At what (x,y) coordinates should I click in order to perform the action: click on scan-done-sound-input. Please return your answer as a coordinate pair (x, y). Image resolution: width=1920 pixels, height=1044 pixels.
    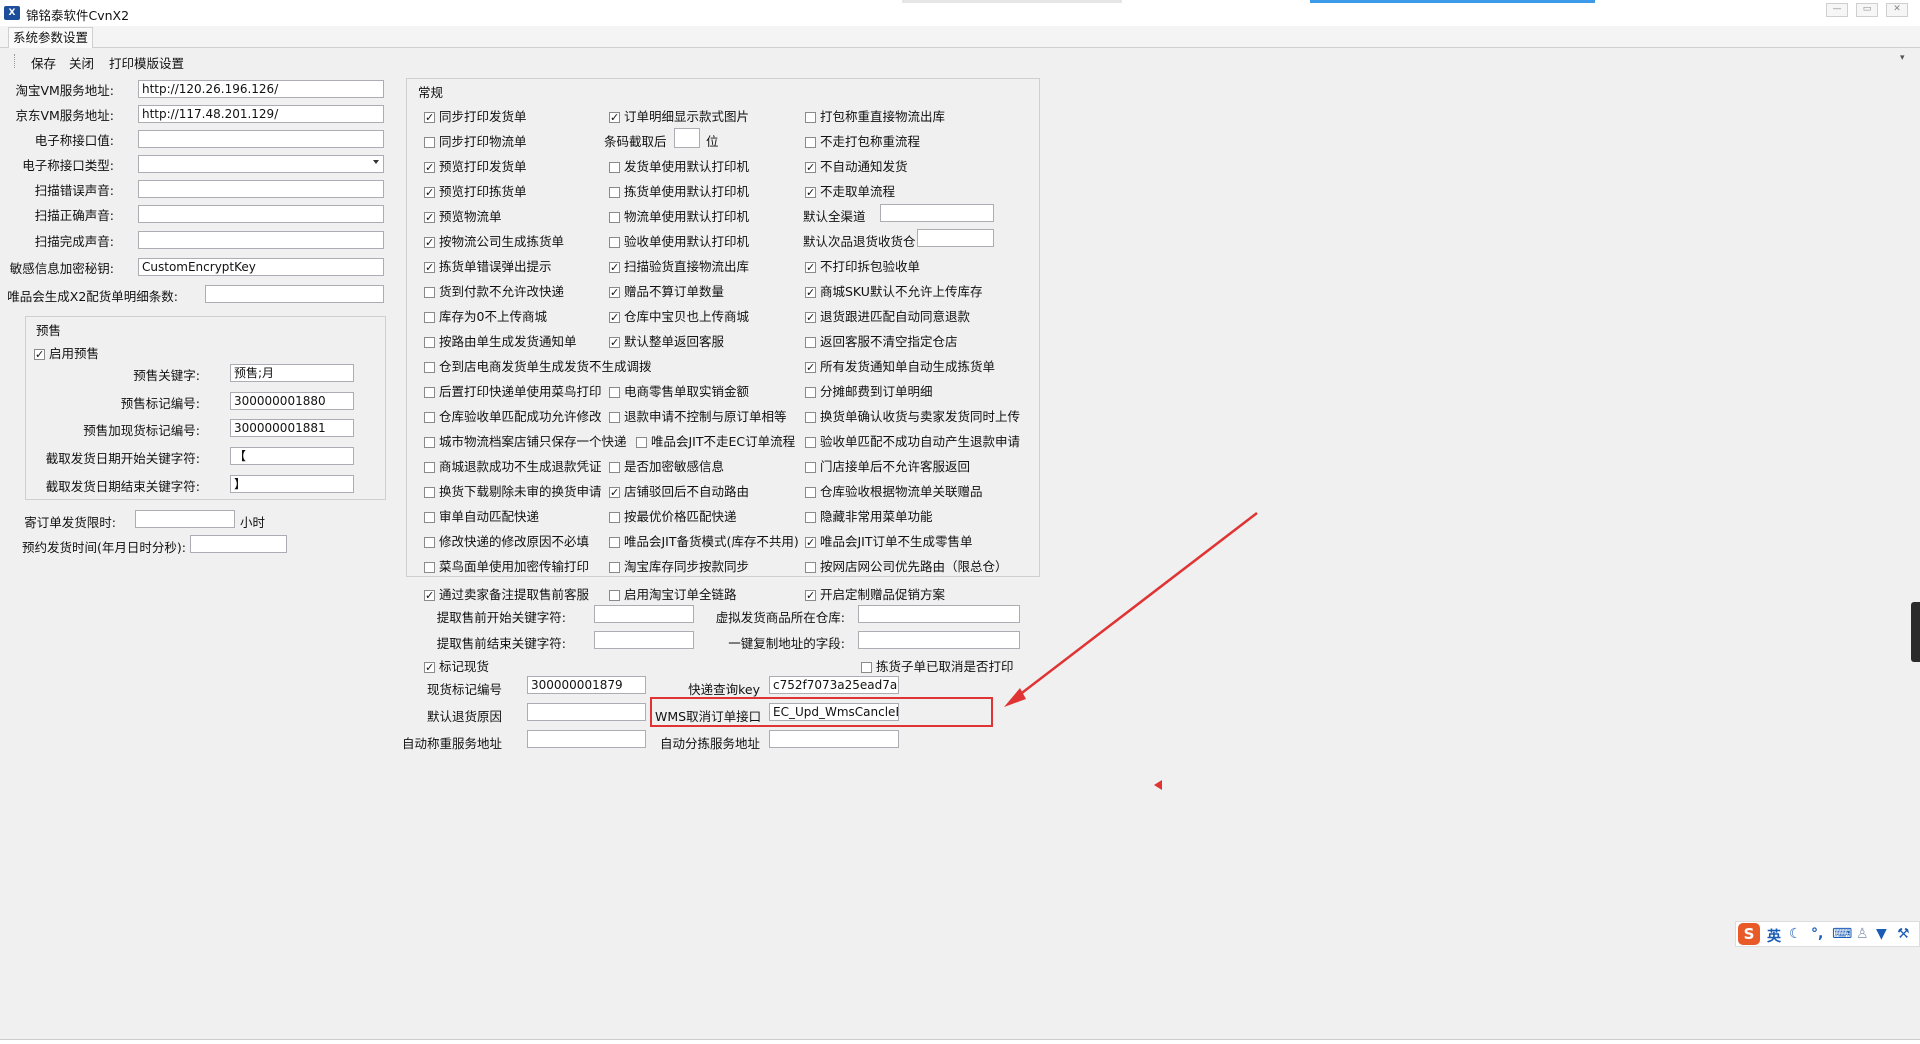
    Looking at the image, I should click on (261, 240).